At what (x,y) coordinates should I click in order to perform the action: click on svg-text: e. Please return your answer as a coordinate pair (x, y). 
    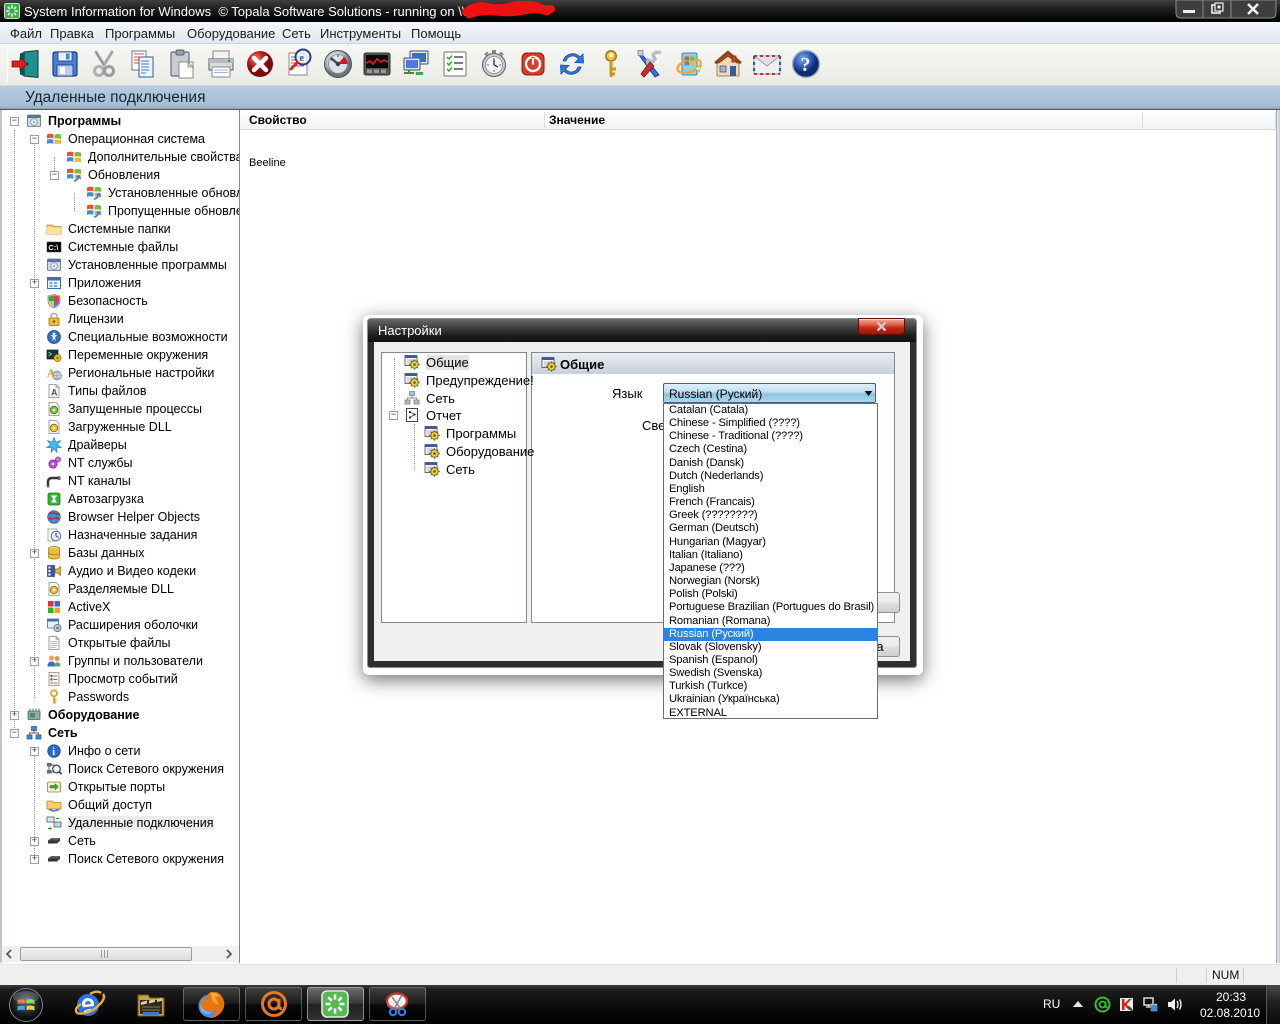
    Looking at the image, I should click on (302, 58).